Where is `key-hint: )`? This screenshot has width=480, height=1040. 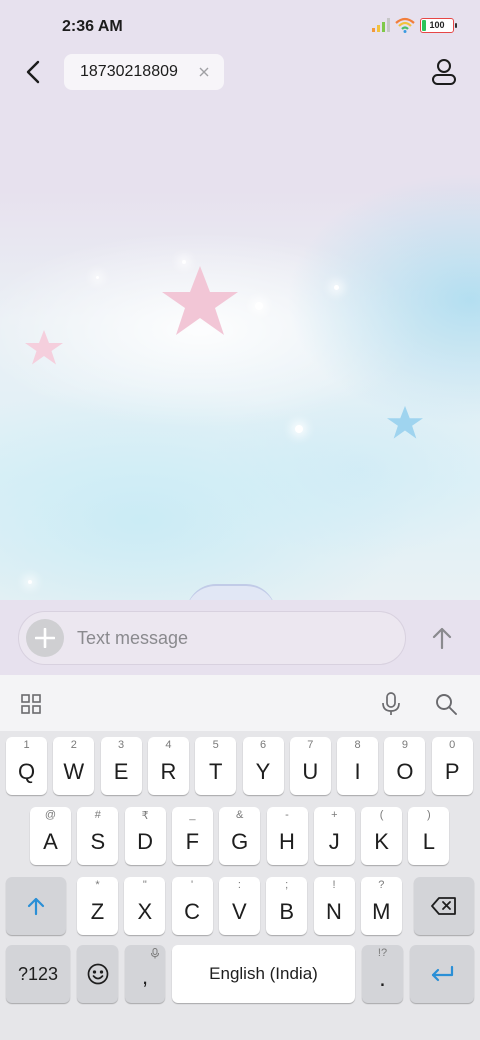 key-hint: ) is located at coordinates (429, 815).